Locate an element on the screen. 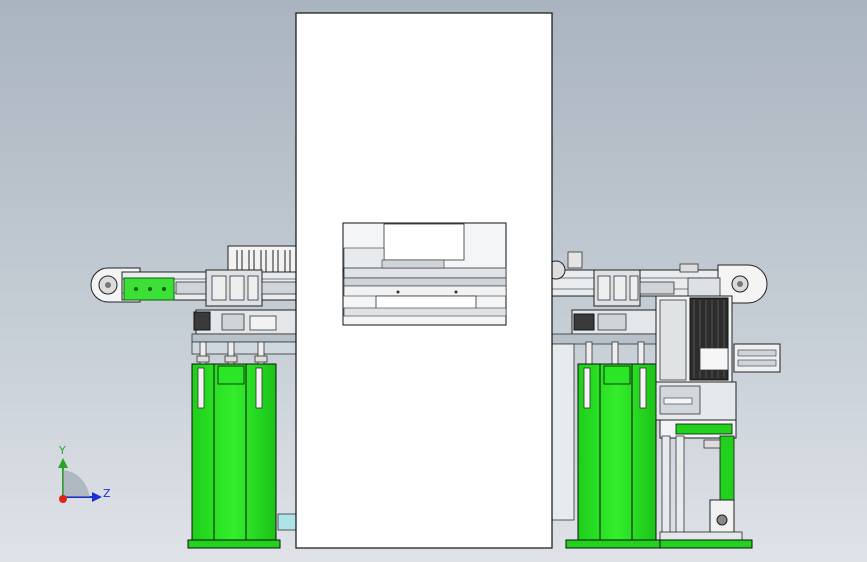 This screenshot has height=562, width=867. right-dark-block is located at coordinates (584, 322).